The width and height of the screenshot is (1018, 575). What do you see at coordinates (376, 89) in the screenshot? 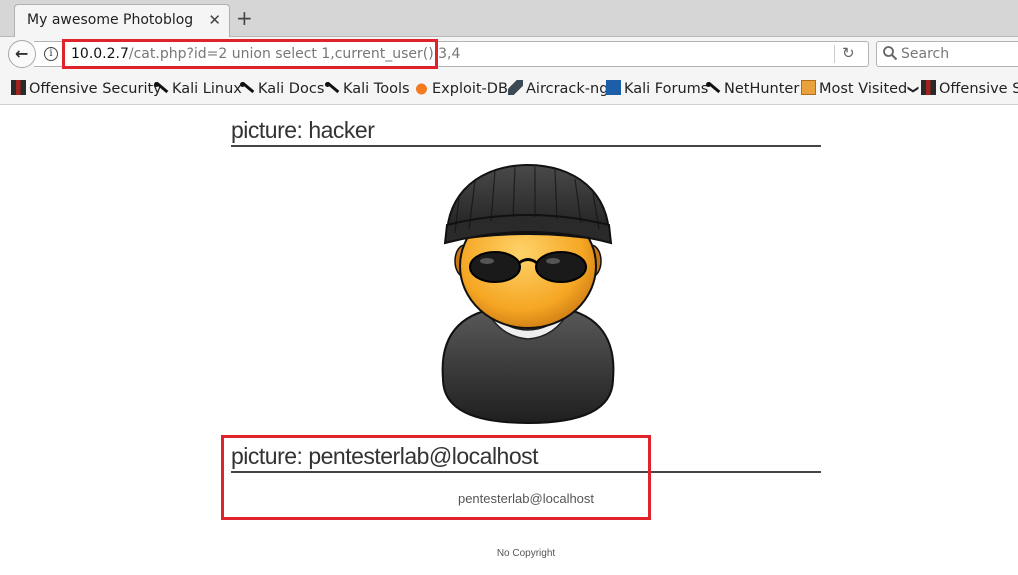
I see `bookmark-label: Kali Tools` at bounding box center [376, 89].